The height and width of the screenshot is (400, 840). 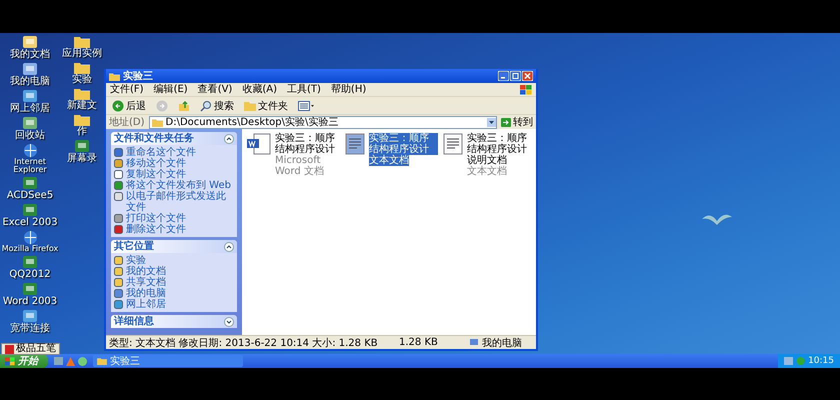 What do you see at coordinates (259, 144) in the screenshot?
I see `word-document-icon` at bounding box center [259, 144].